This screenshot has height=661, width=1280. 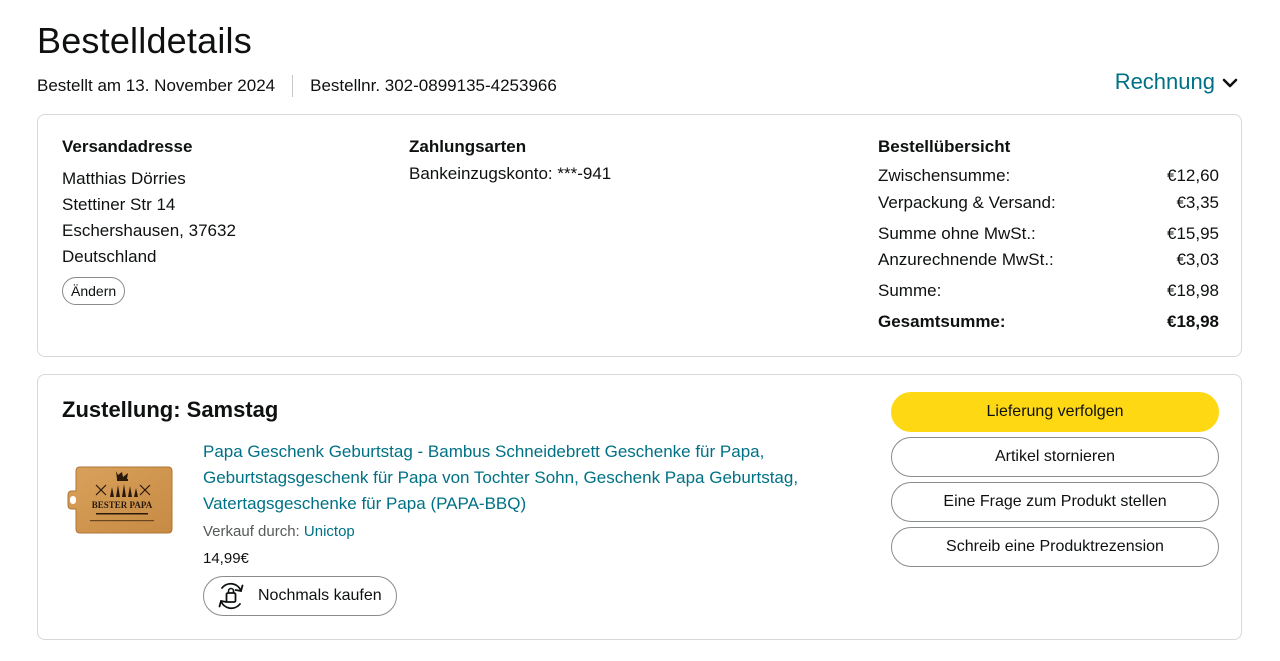 What do you see at coordinates (1197, 202) in the screenshot?
I see `summary-value: €3,35` at bounding box center [1197, 202].